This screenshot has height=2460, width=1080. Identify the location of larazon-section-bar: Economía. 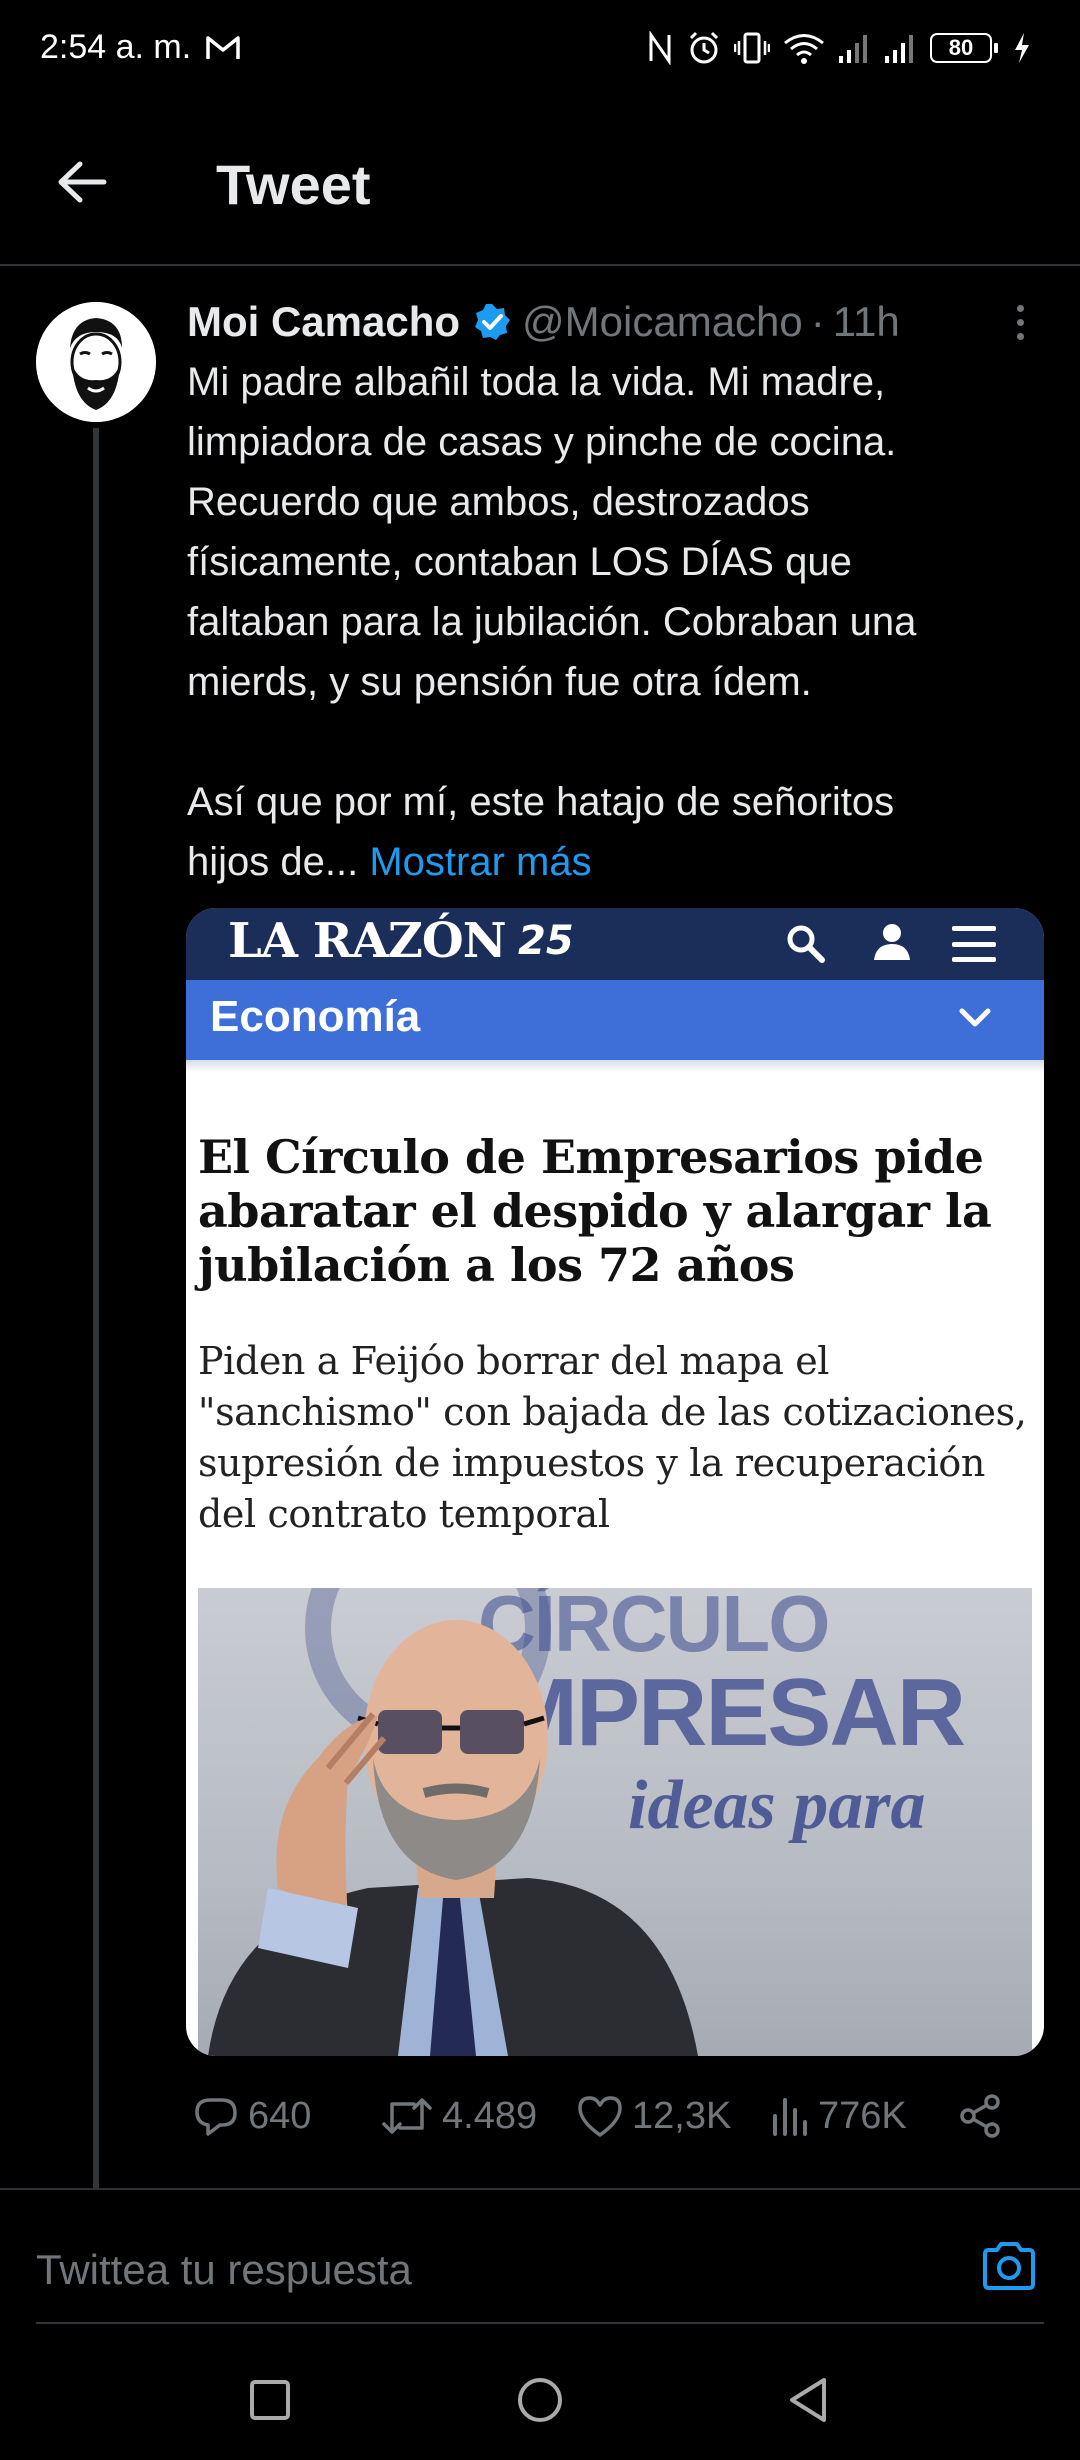
(615, 1020).